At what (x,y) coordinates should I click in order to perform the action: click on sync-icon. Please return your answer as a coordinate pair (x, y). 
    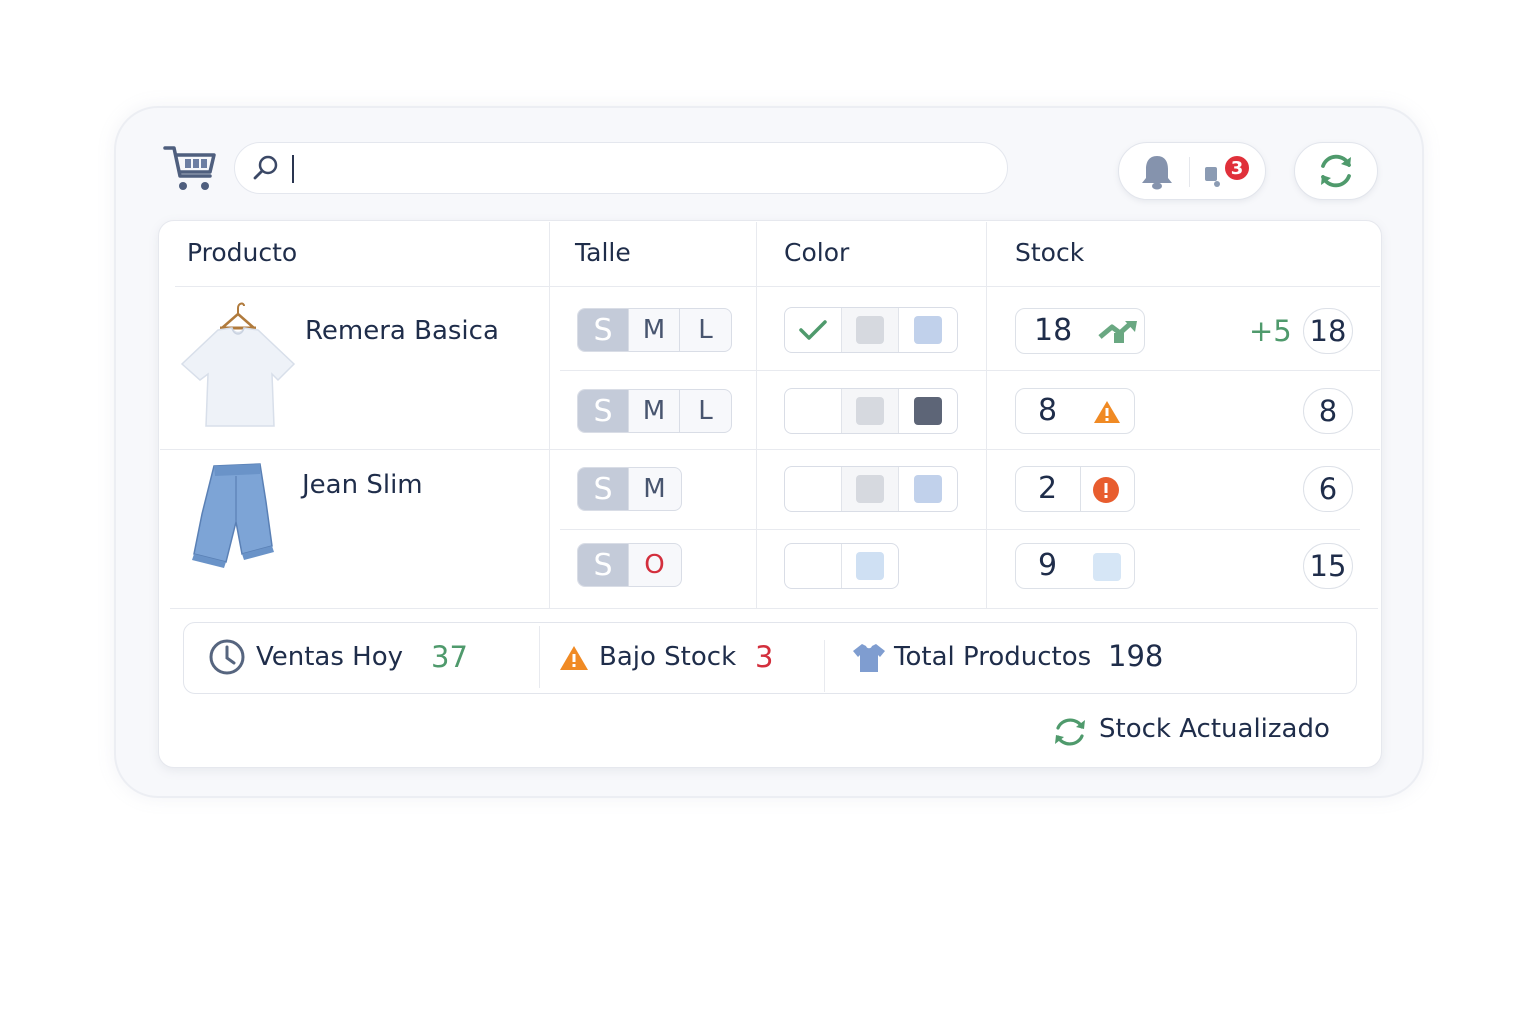
    Looking at the image, I should click on (1070, 732).